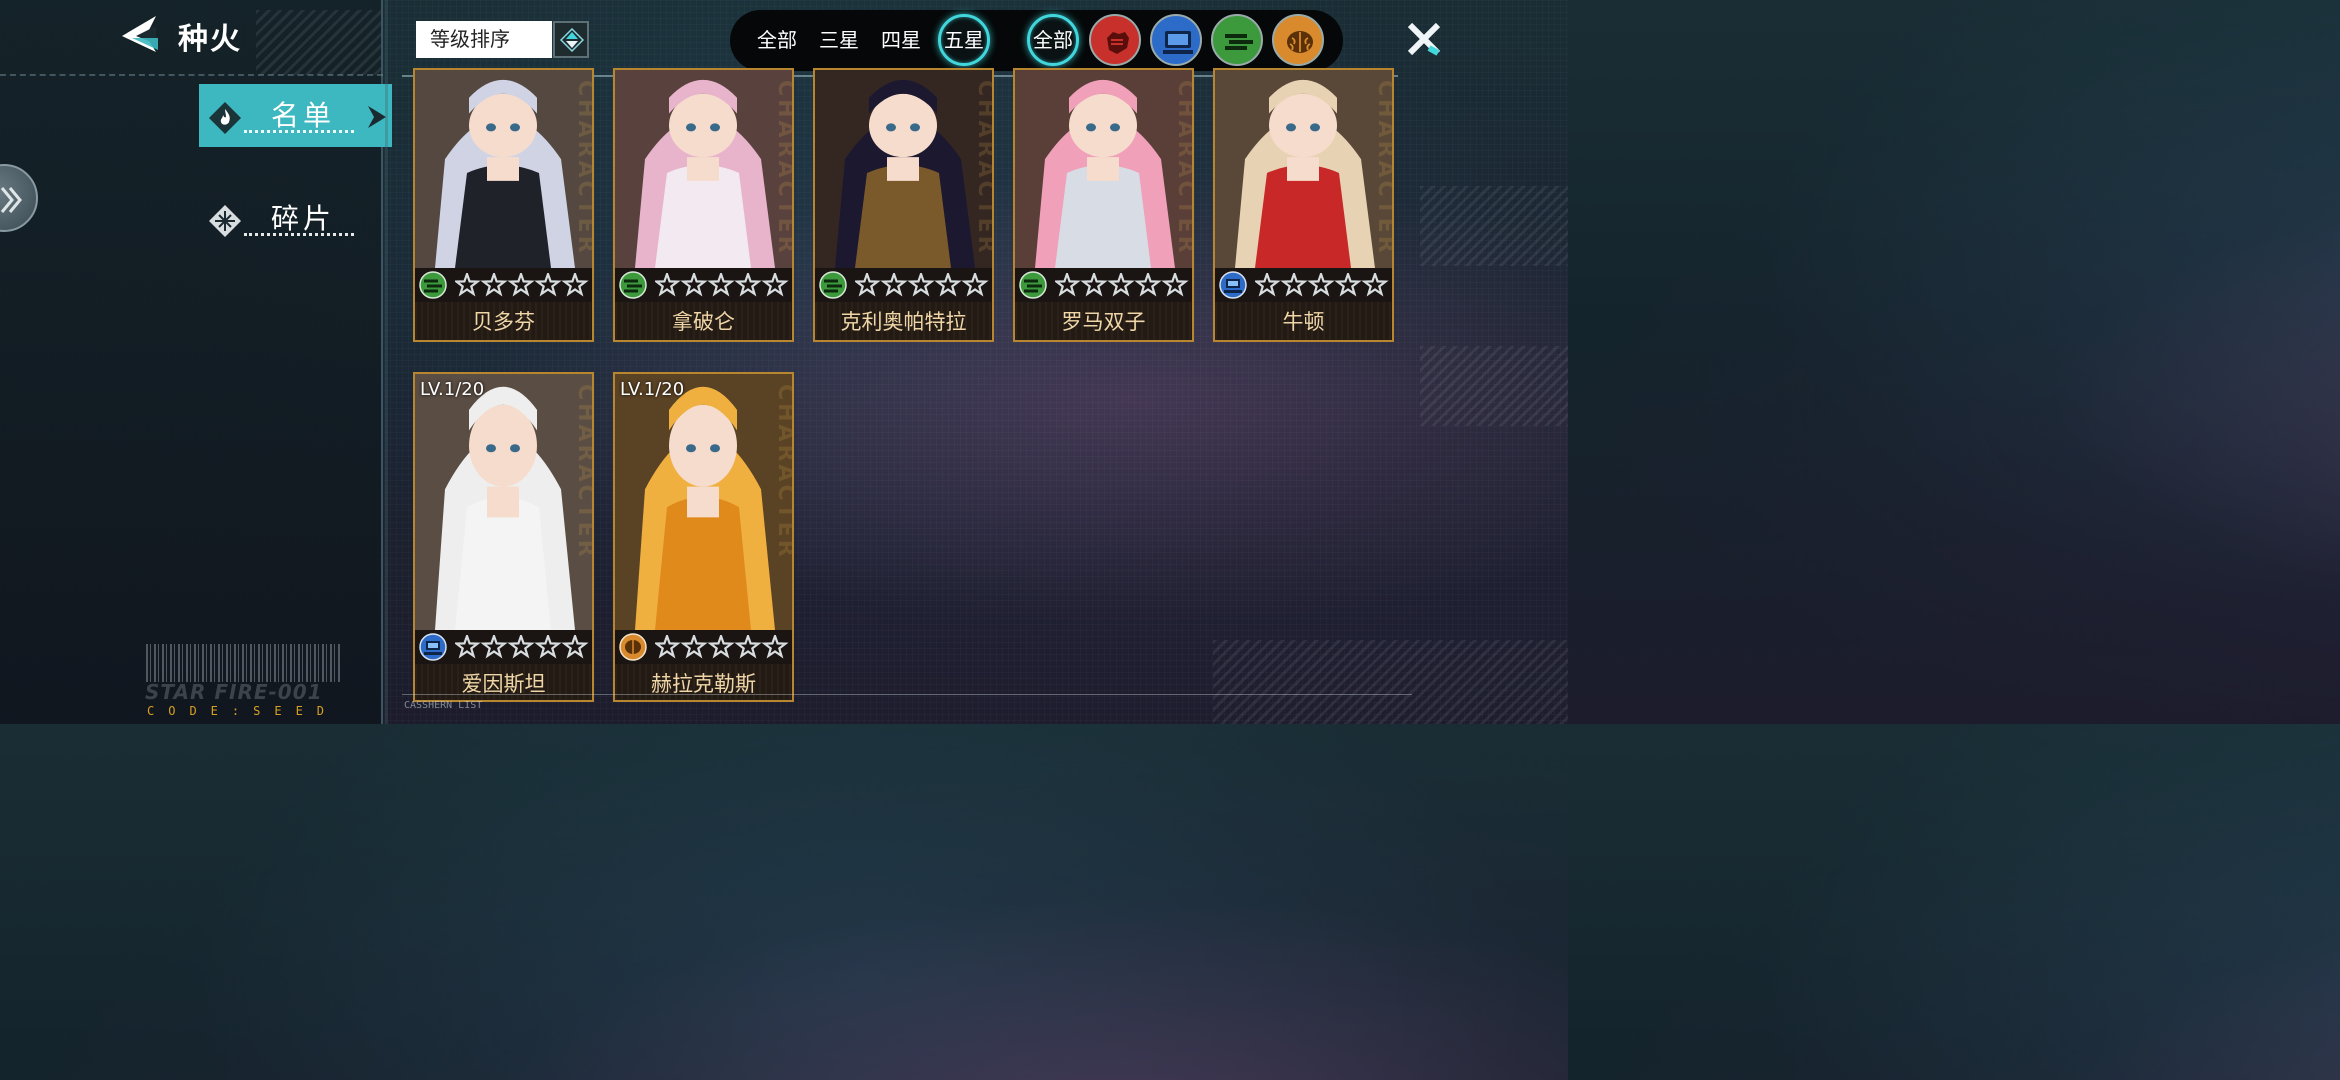  I want to click on character-card: CHARACTER LV.1/20 爱因斯坦, so click(503, 537).